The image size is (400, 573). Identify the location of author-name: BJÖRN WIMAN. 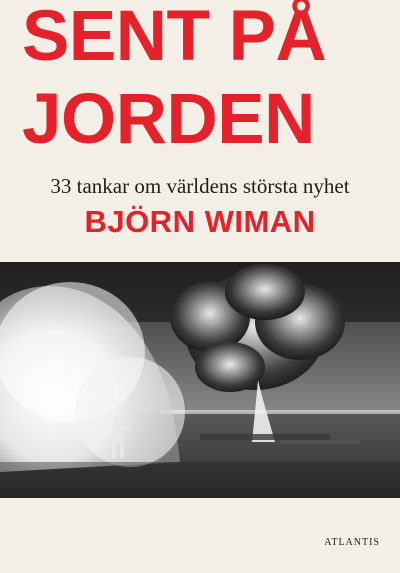
(200, 221).